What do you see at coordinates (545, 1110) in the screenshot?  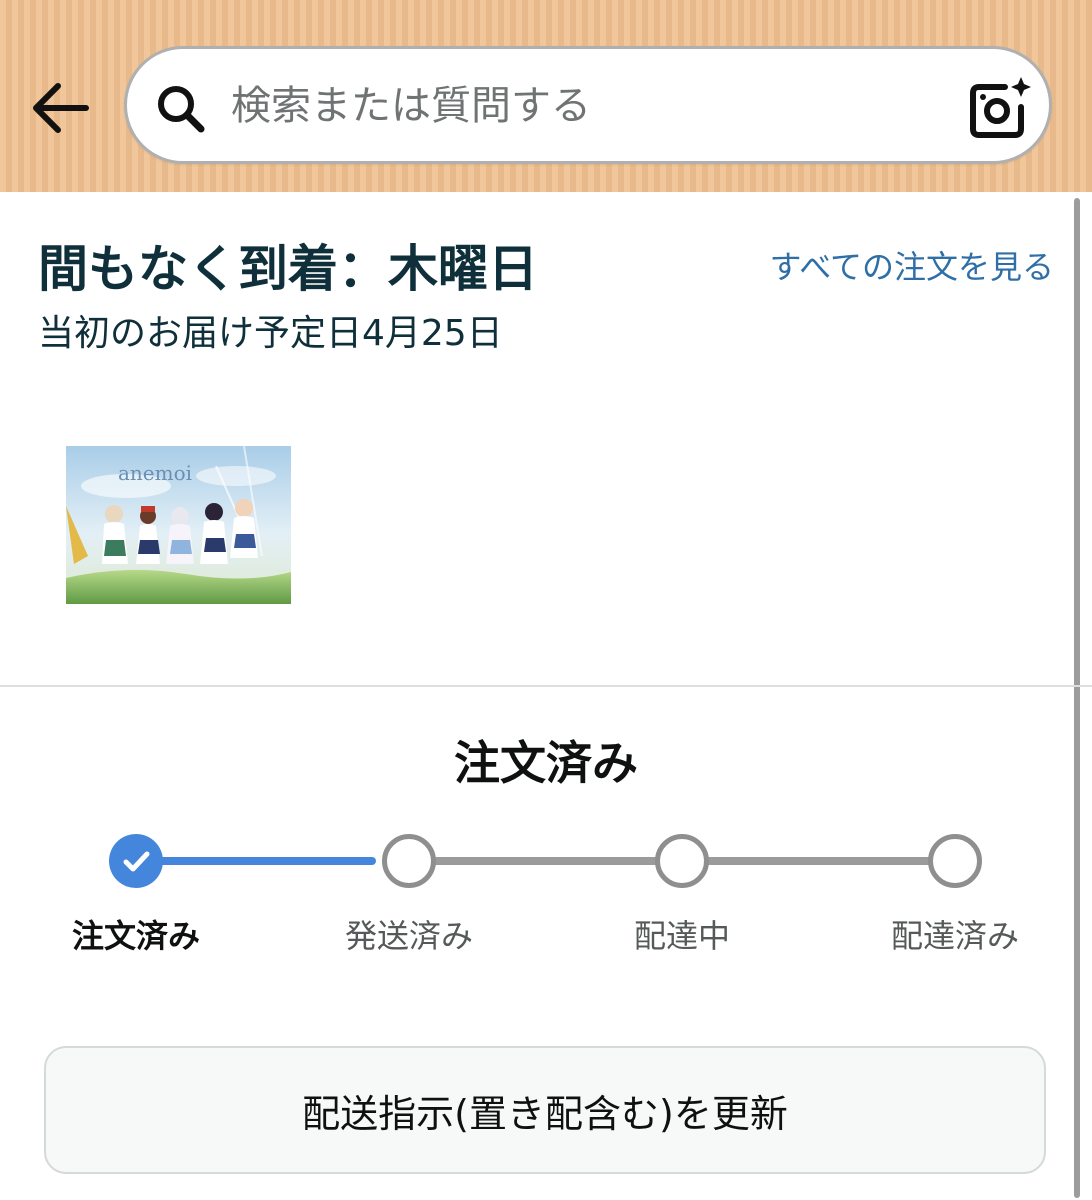 I see `update-delivery-instructions-button: 配送指示(置き配含む)を更新` at bounding box center [545, 1110].